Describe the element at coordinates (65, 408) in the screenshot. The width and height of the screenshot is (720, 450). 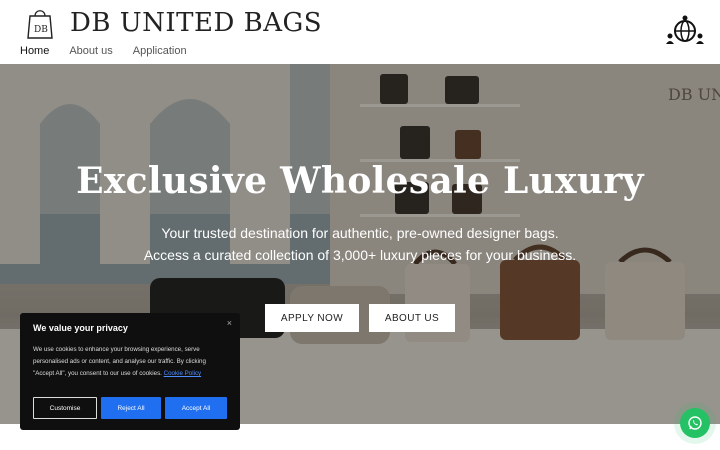
I see `customise-button: Customise` at that location.